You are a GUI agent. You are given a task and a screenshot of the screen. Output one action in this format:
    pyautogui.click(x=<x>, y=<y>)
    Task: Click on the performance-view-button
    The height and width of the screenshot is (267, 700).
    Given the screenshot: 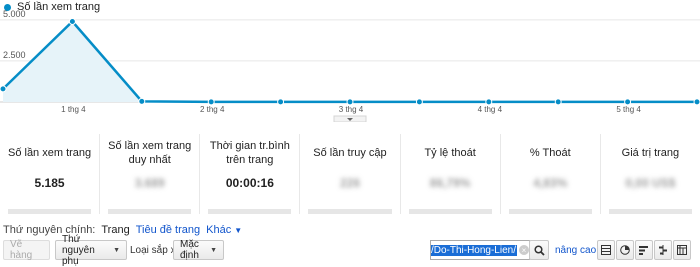 What is the action you would take?
    pyautogui.click(x=644, y=250)
    